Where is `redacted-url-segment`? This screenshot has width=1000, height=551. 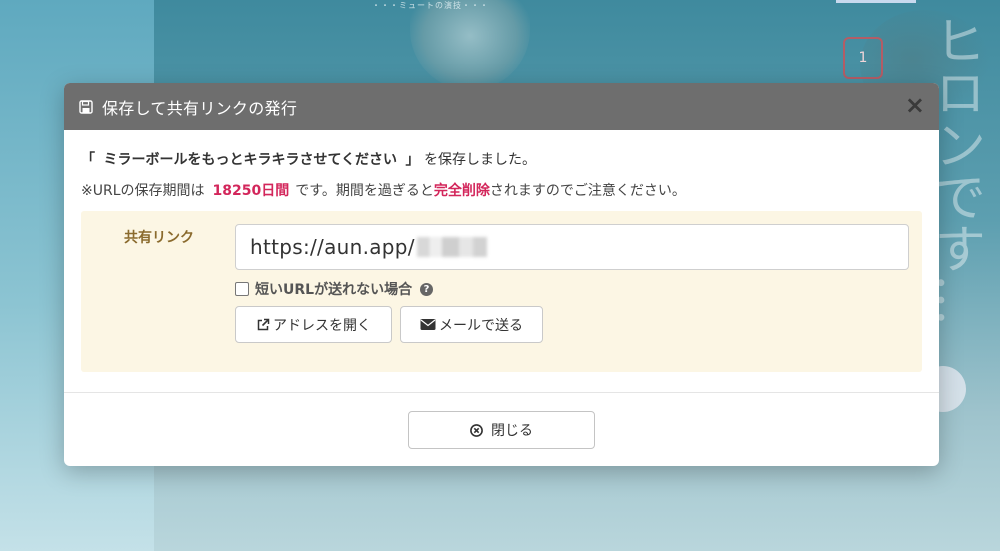
redacted-url-segment is located at coordinates (451, 247).